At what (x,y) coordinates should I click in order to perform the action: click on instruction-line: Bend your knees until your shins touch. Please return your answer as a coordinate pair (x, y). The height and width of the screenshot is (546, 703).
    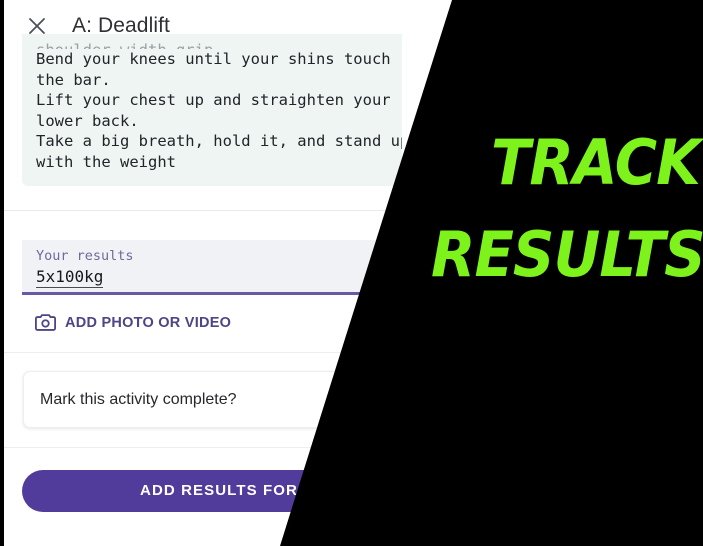
    Looking at the image, I should click on (213, 59).